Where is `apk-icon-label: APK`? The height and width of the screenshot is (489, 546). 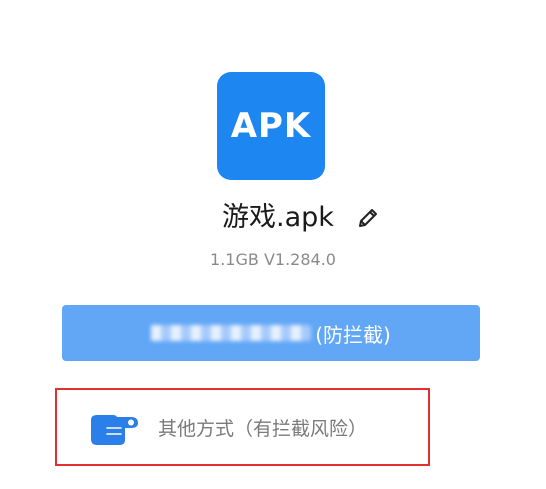 apk-icon-label: APK is located at coordinates (271, 126).